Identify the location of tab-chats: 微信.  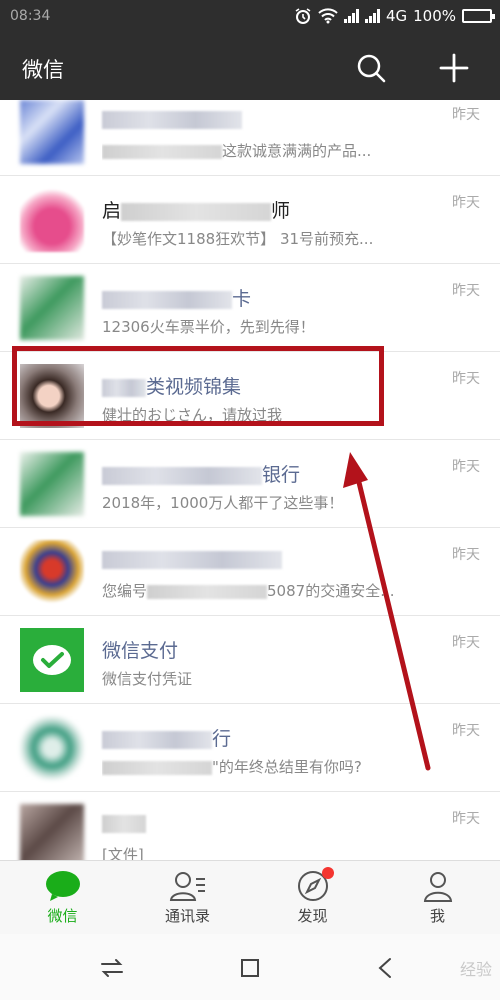
(62, 897).